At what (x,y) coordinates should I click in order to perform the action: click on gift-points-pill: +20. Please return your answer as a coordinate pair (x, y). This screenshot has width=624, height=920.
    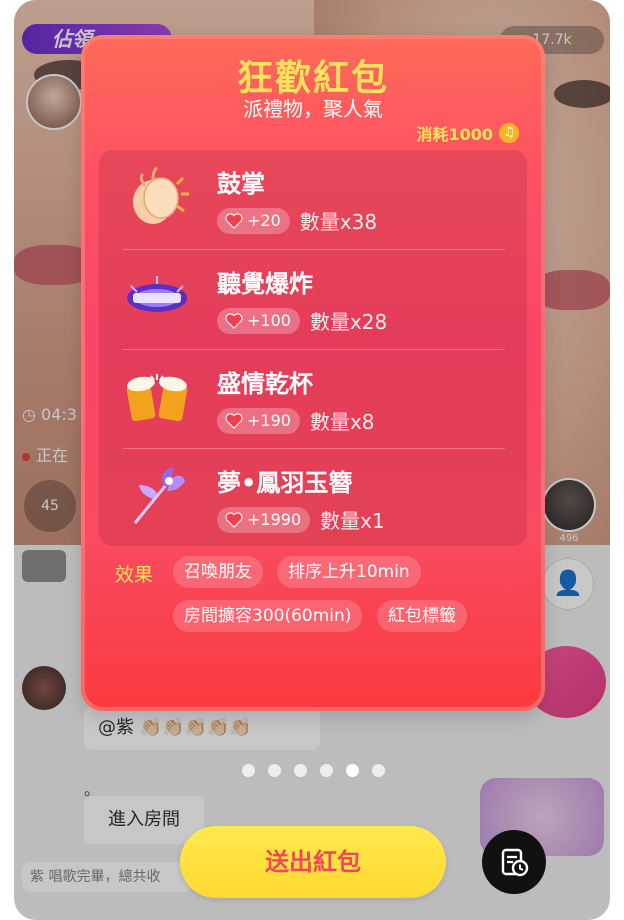
    Looking at the image, I should click on (253, 220).